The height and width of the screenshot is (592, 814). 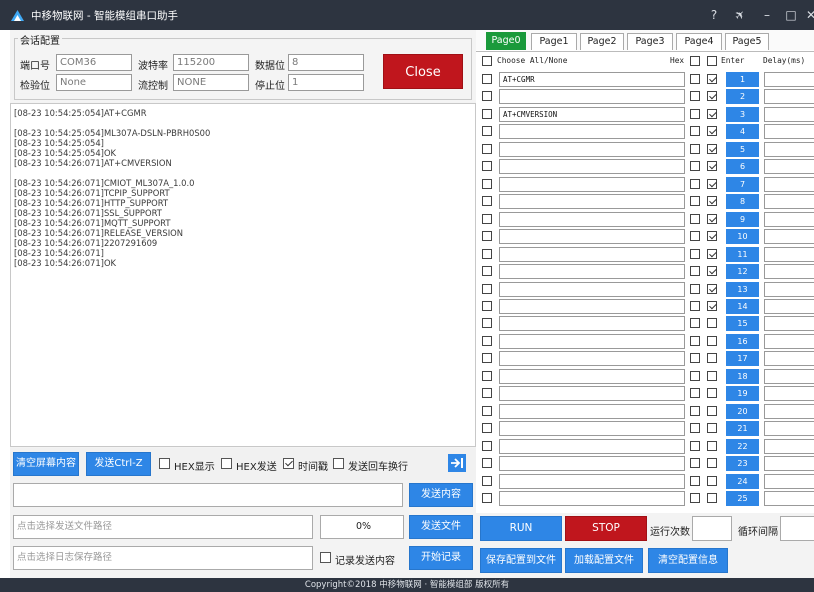 What do you see at coordinates (208, 495) in the screenshot?
I see `send-input` at bounding box center [208, 495].